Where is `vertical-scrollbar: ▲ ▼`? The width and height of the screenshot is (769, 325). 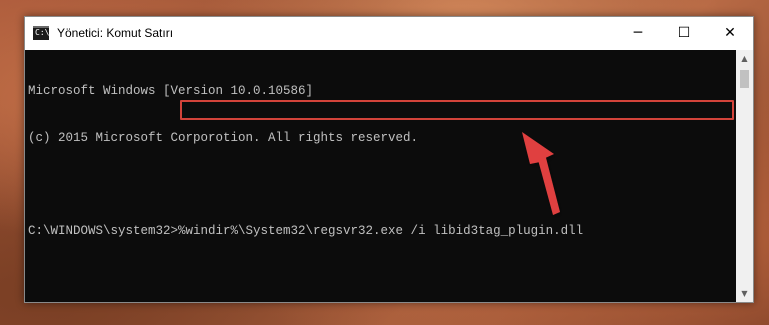
vertical-scrollbar: ▲ ▼ is located at coordinates (744, 176).